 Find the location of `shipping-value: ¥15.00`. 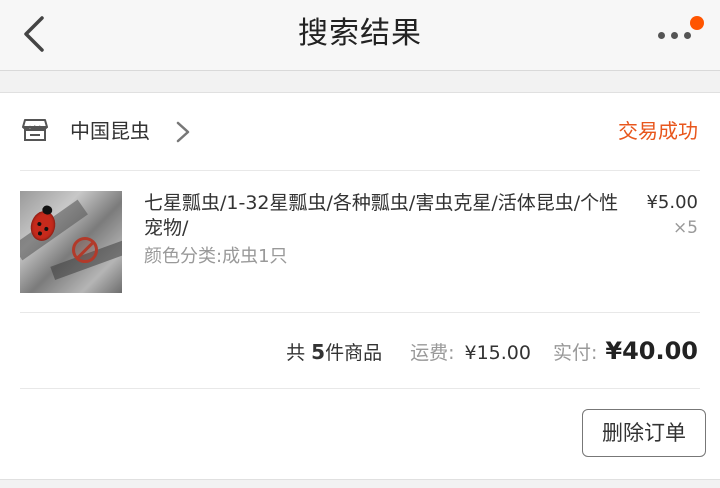

shipping-value: ¥15.00 is located at coordinates (497, 353).